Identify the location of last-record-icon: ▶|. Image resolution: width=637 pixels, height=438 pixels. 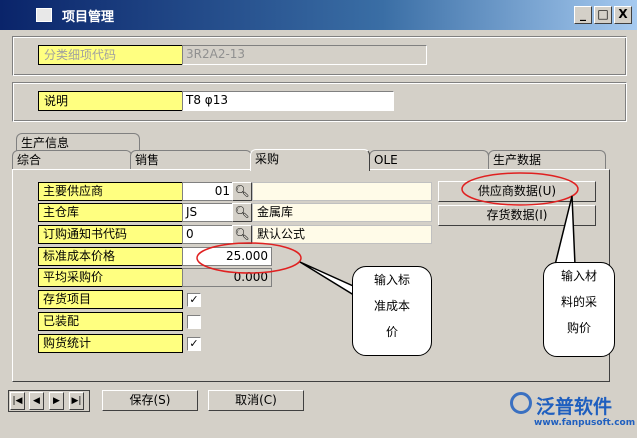
(76, 401).